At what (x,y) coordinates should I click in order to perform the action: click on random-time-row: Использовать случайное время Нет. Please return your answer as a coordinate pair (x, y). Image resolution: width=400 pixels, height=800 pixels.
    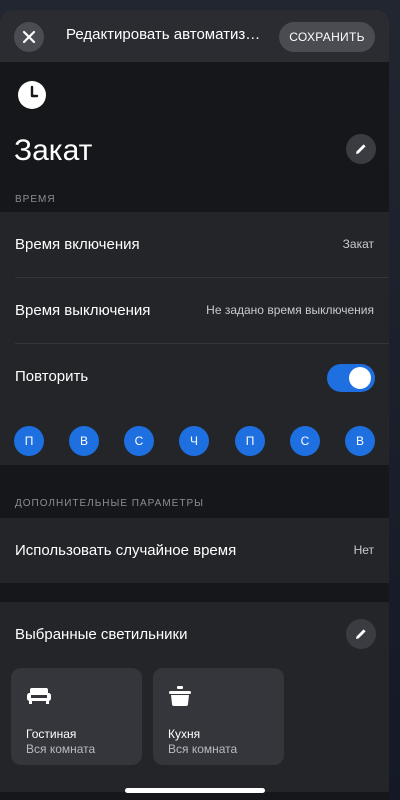
    Looking at the image, I should click on (194, 550).